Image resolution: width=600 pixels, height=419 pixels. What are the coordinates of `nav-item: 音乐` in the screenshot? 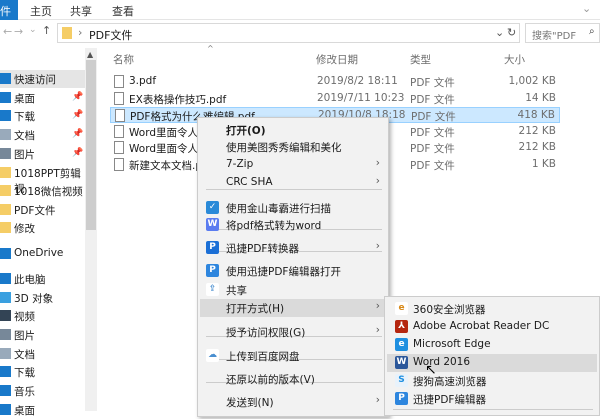 It's located at (42, 391).